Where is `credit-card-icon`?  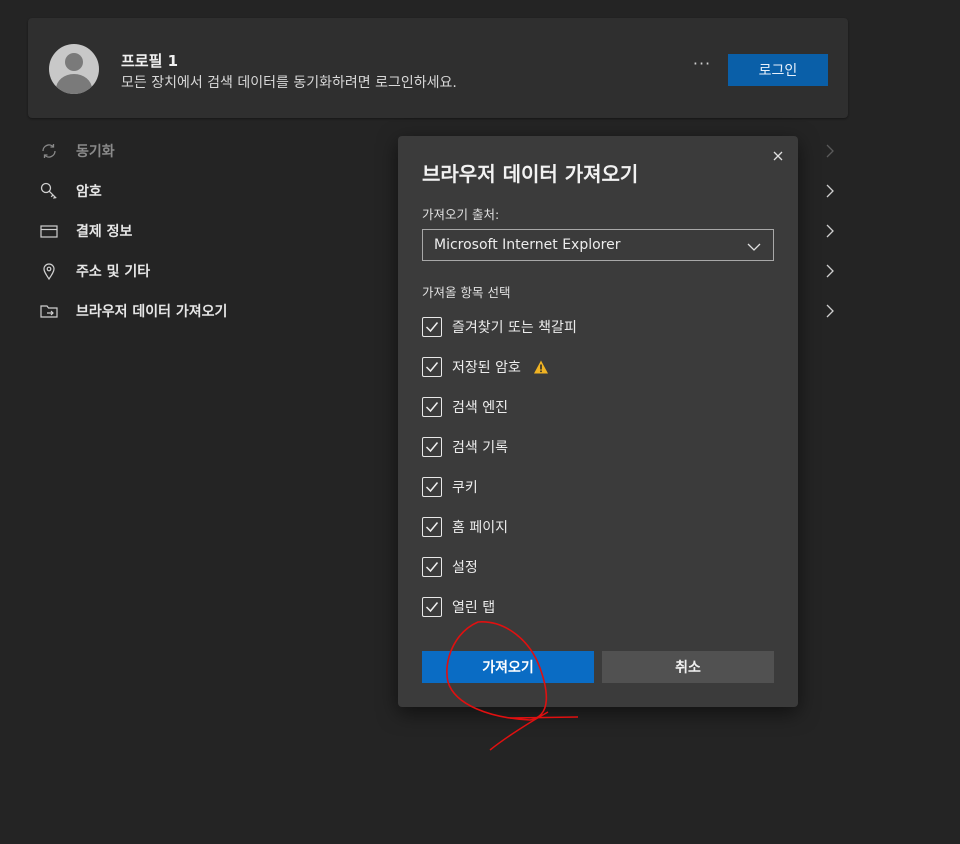
credit-card-icon is located at coordinates (49, 231).